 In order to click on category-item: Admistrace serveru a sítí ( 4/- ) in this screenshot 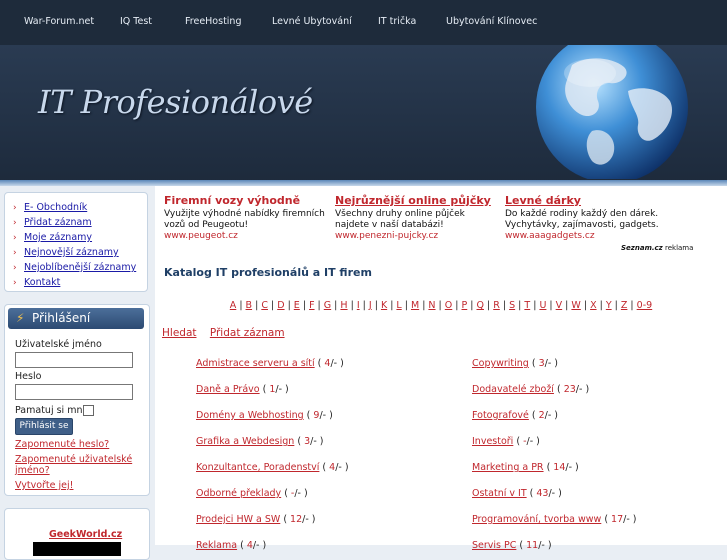, I will do `click(270, 363)`.